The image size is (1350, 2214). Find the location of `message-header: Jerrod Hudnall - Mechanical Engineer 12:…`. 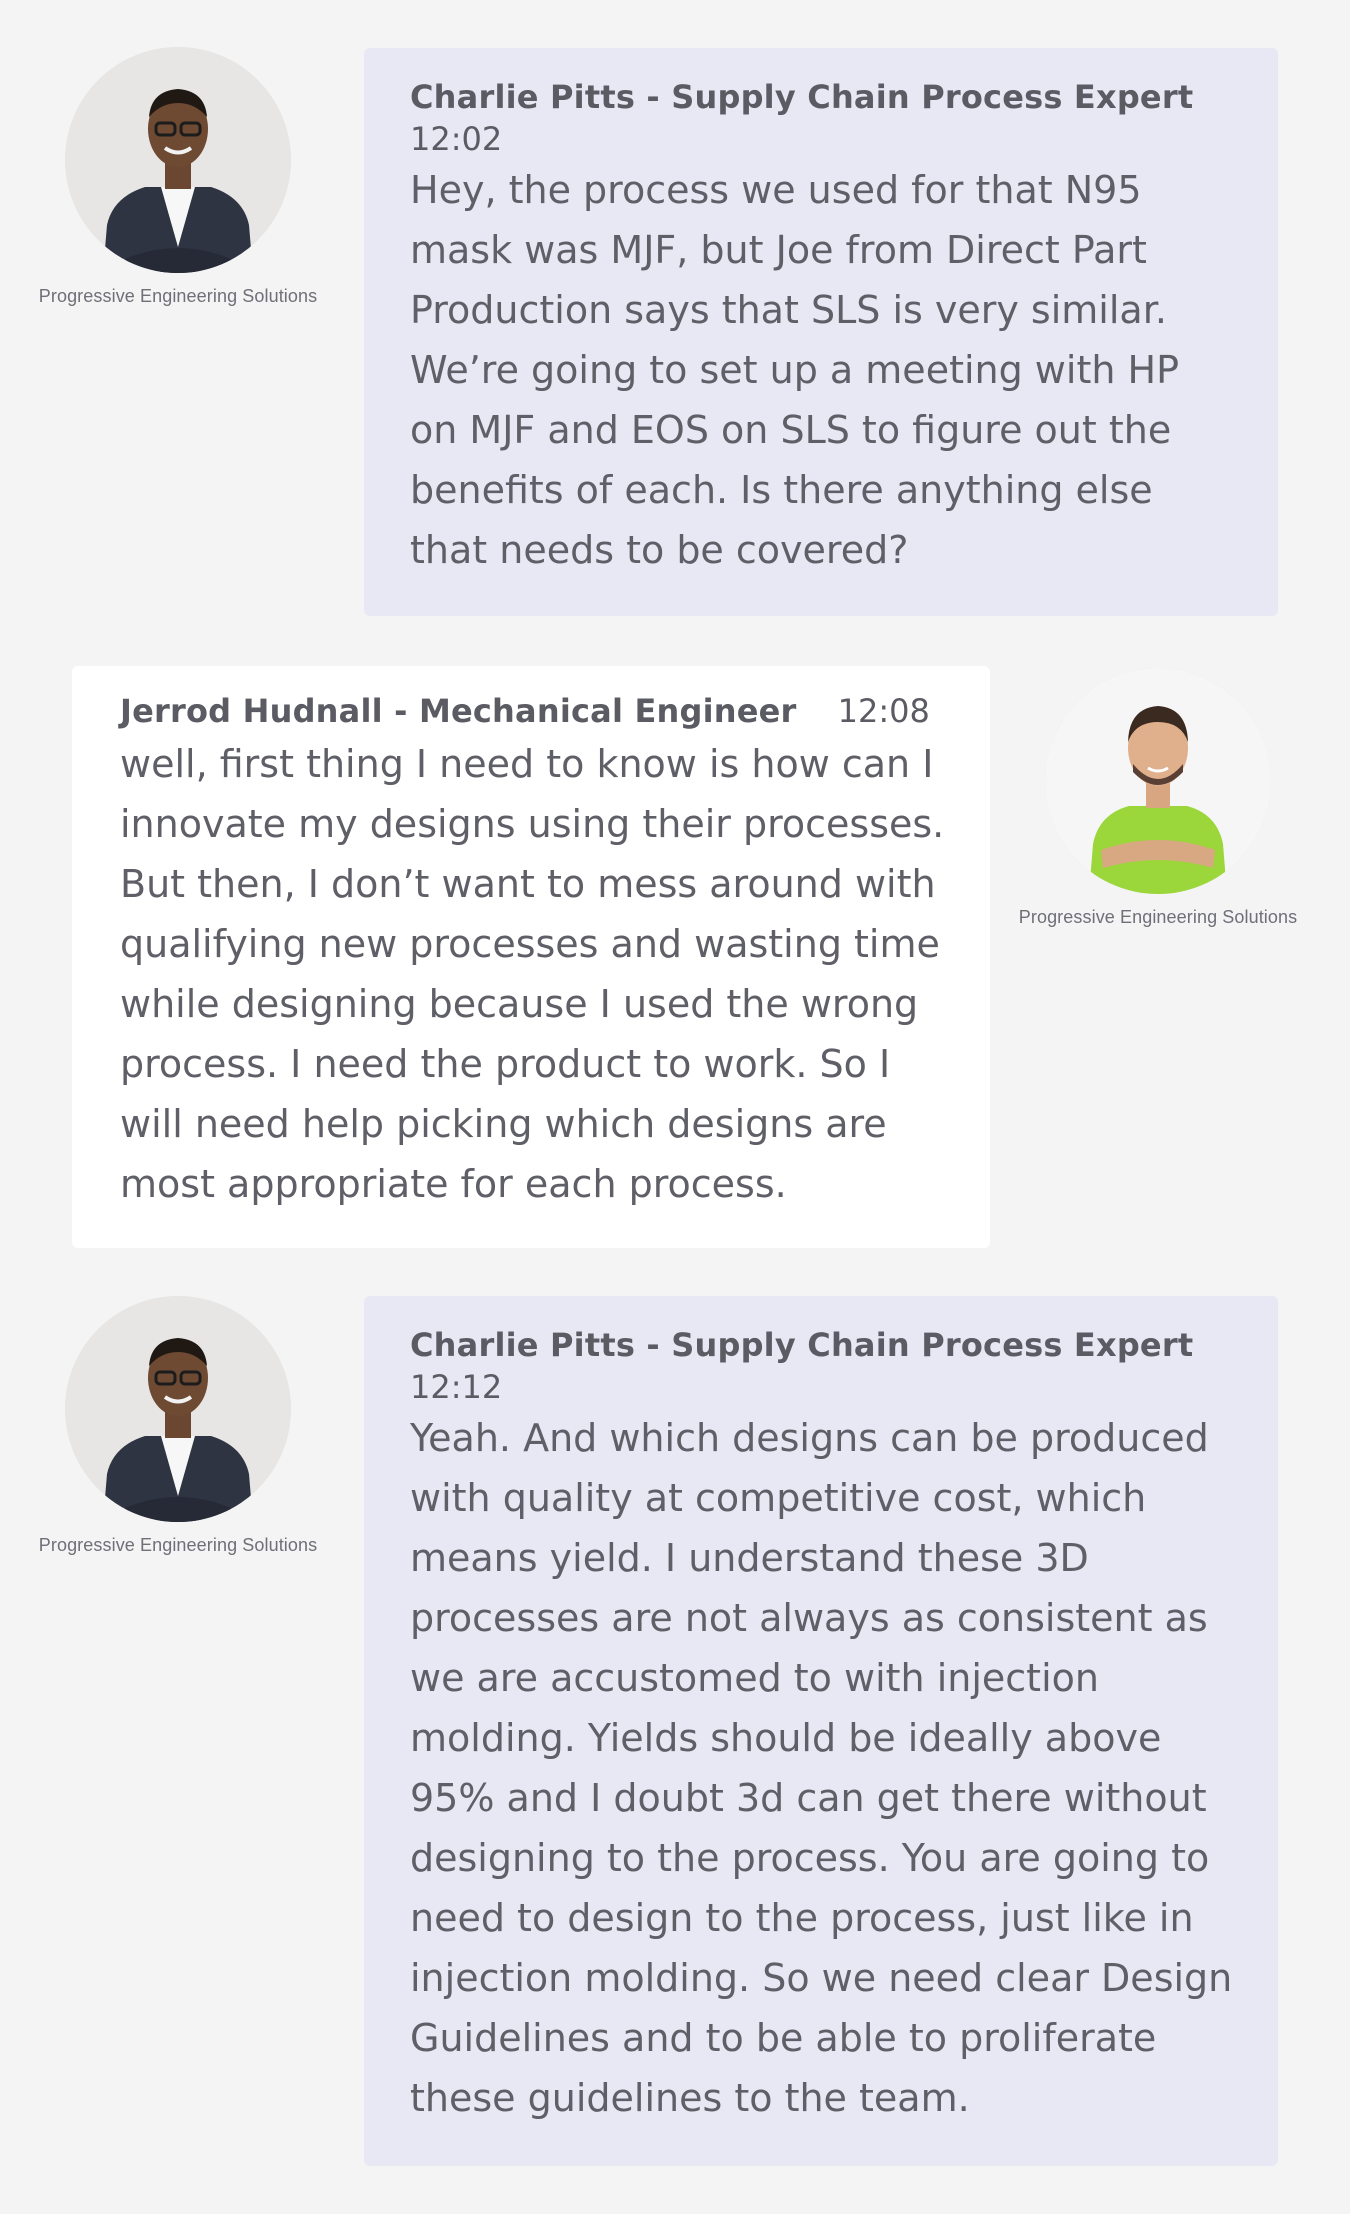

message-header: Jerrod Hudnall - Mechanical Engineer 12:… is located at coordinates (535, 711).